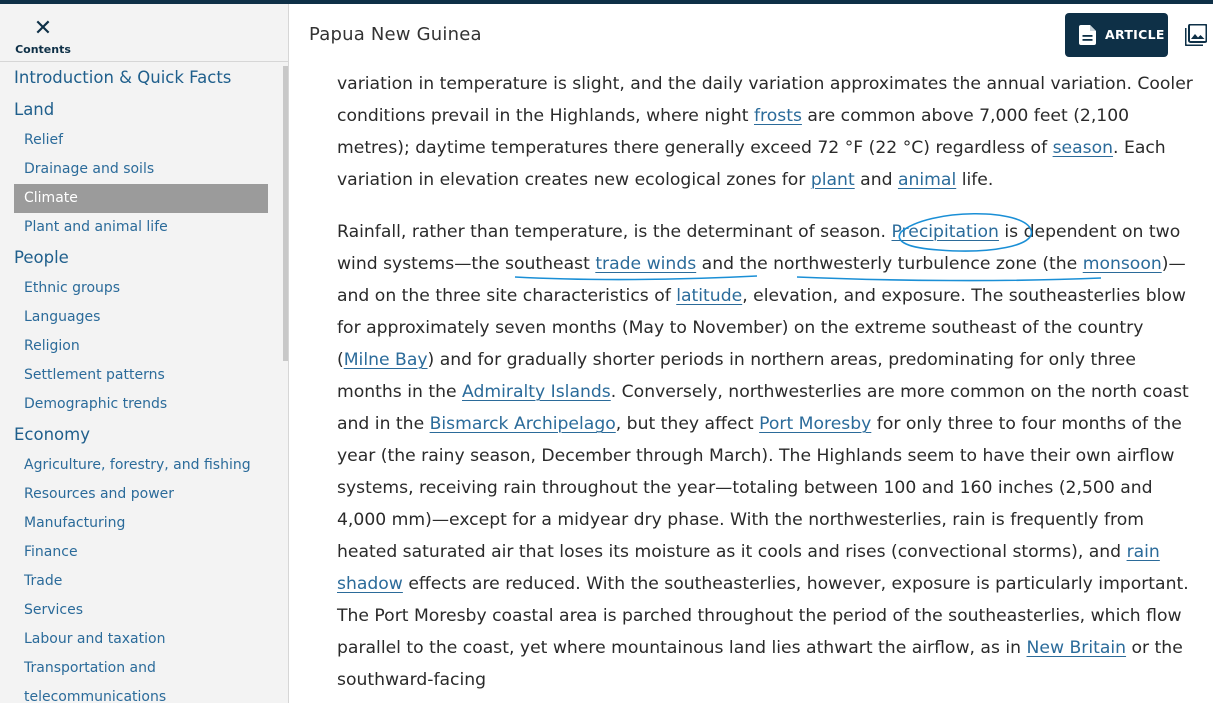  What do you see at coordinates (144, 169) in the screenshot?
I see `toc-item-drainage-and-soils: Drainage and soils` at bounding box center [144, 169].